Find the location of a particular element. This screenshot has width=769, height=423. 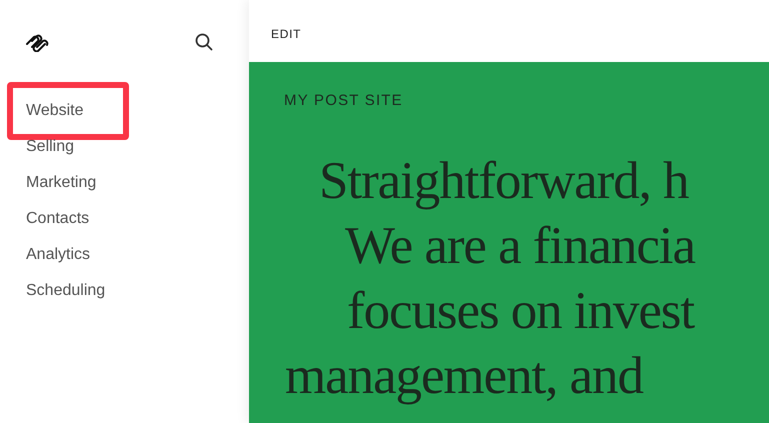

sidebar-item: Scheduling is located at coordinates (66, 291).